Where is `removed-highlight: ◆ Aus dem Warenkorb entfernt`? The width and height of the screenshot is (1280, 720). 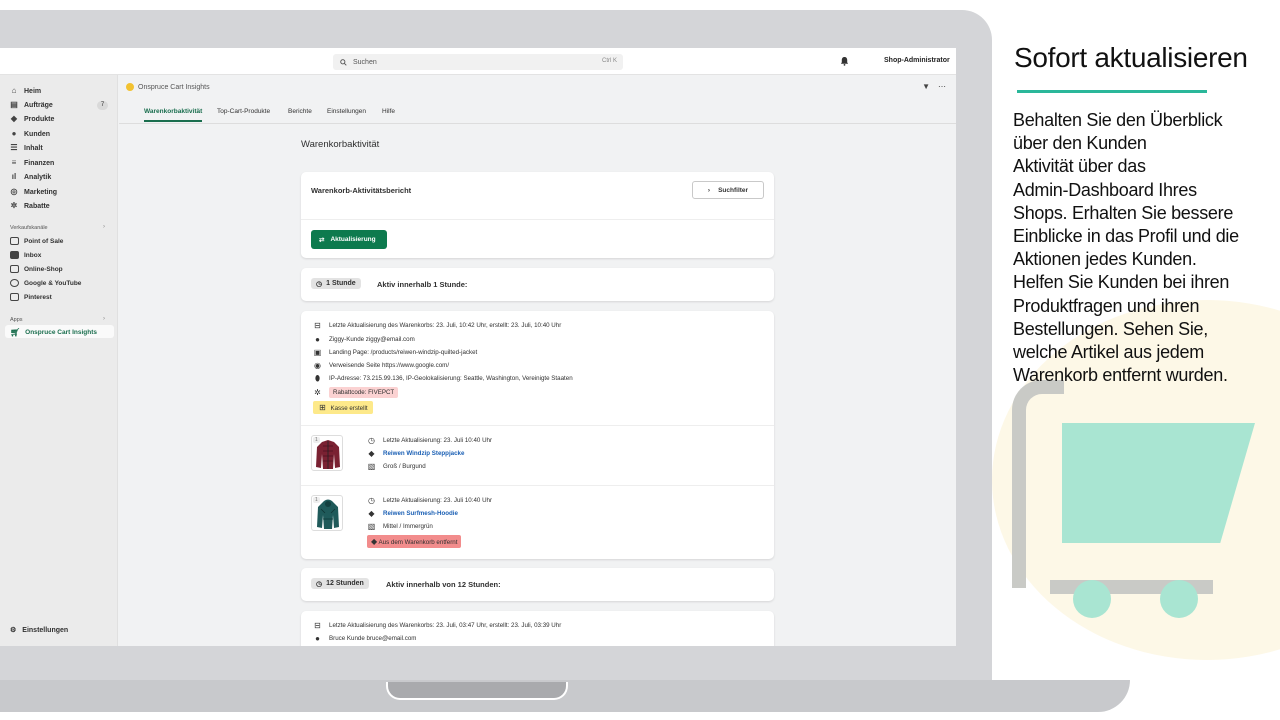 removed-highlight: ◆ Aus dem Warenkorb entfernt is located at coordinates (414, 541).